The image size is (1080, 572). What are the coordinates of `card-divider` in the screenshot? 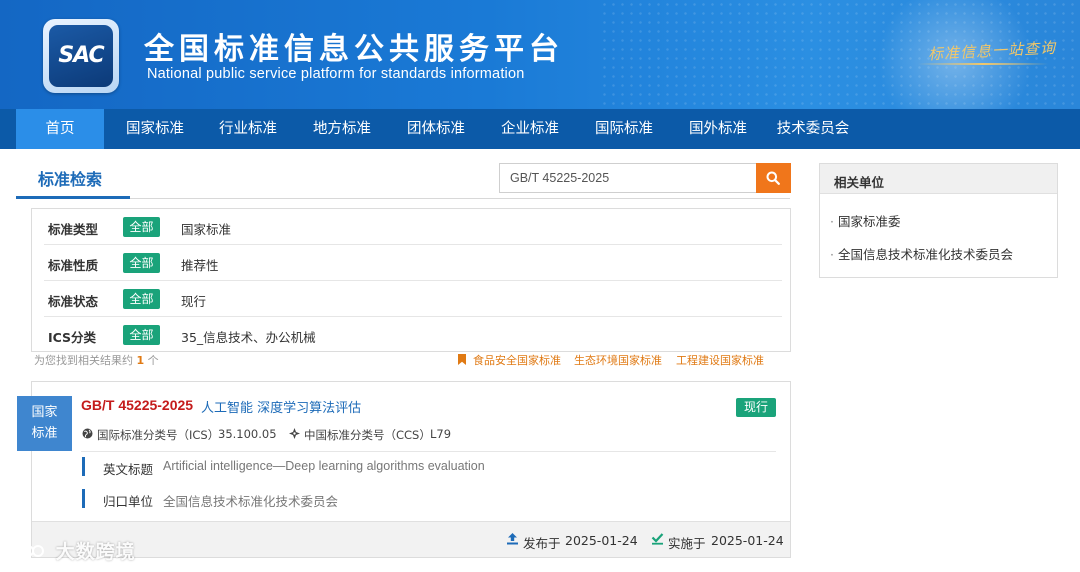 It's located at (428, 451).